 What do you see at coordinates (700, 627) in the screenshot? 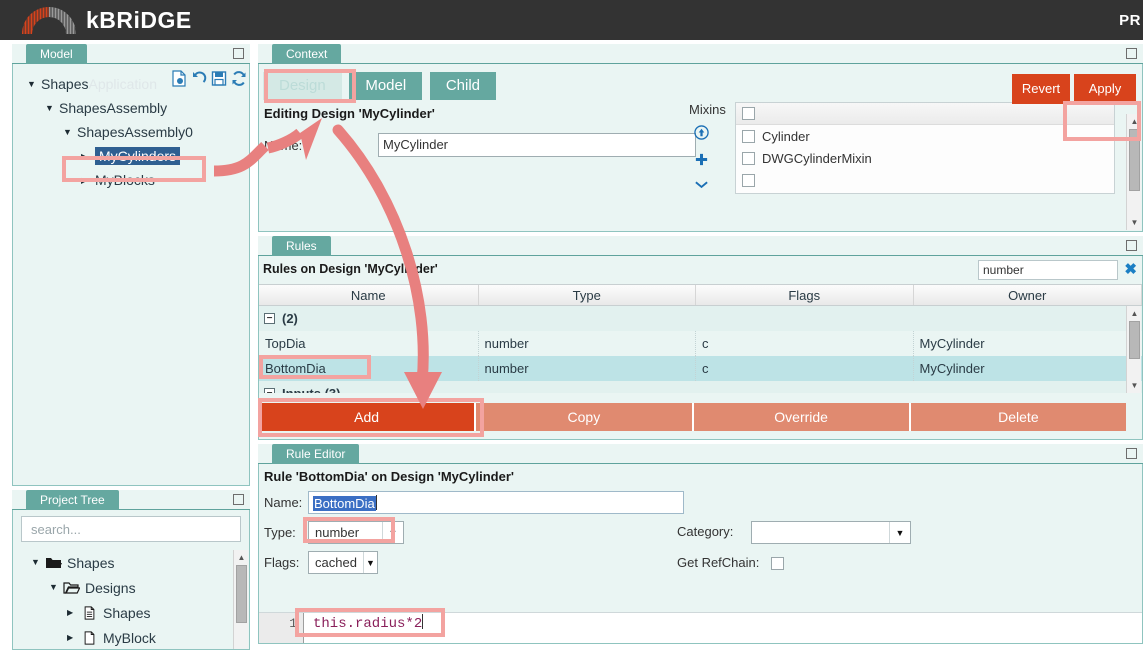
I see `rule-code-editor: 1 this.radius*2` at bounding box center [700, 627].